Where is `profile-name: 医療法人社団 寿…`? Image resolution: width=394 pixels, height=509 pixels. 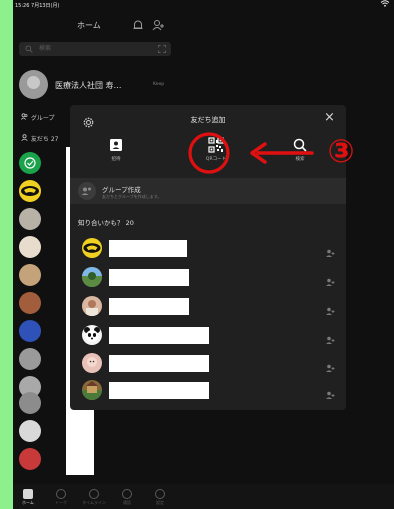 profile-name: 医療法人社団 寿… is located at coordinates (88, 85).